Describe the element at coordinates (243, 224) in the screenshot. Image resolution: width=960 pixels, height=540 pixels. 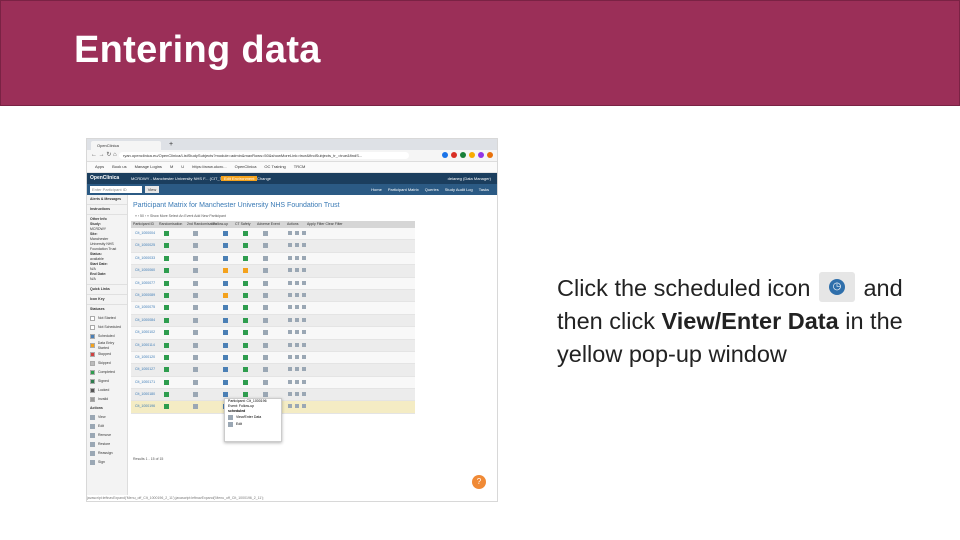
I see `matrix-header-cell: CT Safety` at that location.